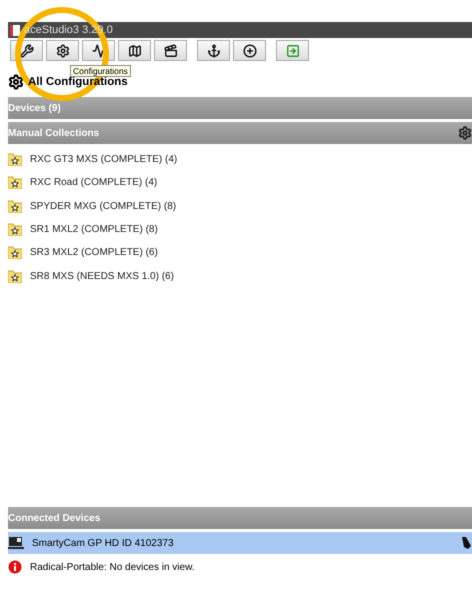 The image size is (472, 590). What do you see at coordinates (466, 543) in the screenshot?
I see `usb-plug-icon` at bounding box center [466, 543].